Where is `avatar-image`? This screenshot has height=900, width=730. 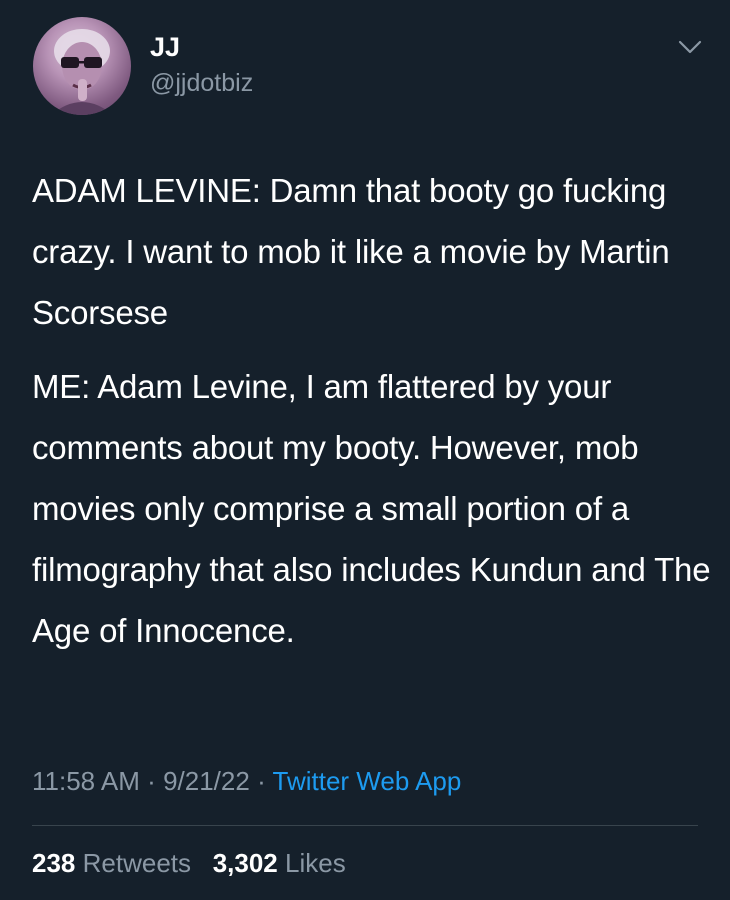 avatar-image is located at coordinates (82, 72).